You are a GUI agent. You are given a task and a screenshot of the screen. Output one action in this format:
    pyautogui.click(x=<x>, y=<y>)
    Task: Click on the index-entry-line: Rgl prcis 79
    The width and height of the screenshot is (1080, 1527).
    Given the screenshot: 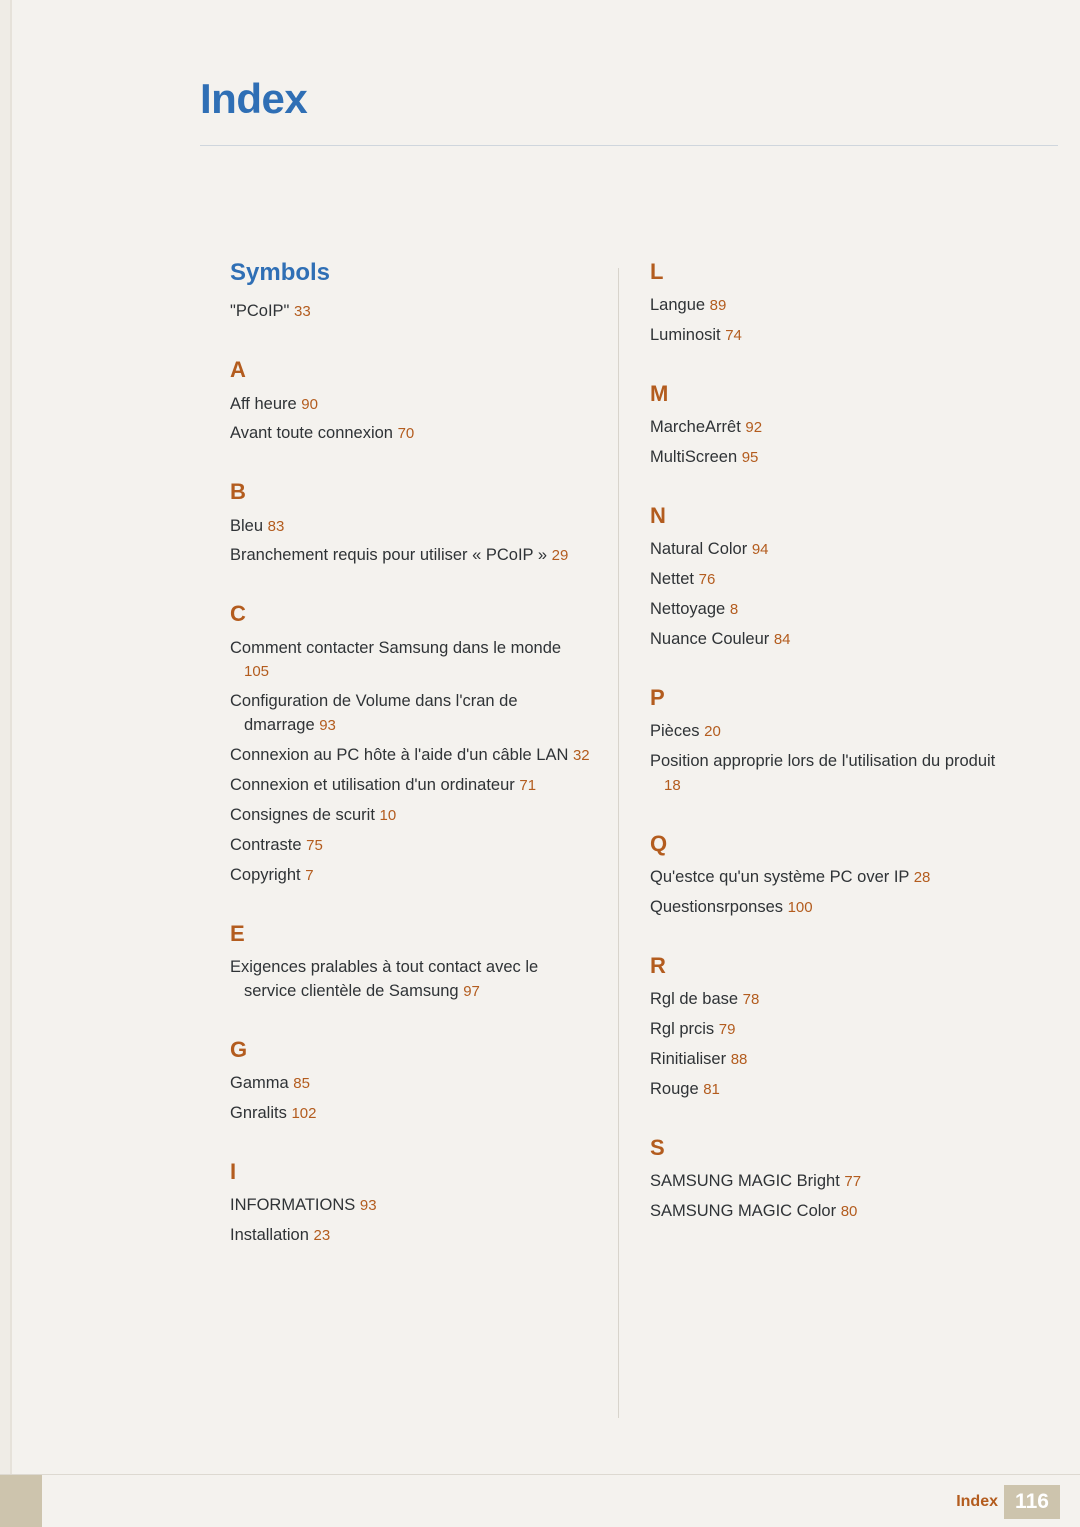 What is the action you would take?
    pyautogui.click(x=830, y=1030)
    